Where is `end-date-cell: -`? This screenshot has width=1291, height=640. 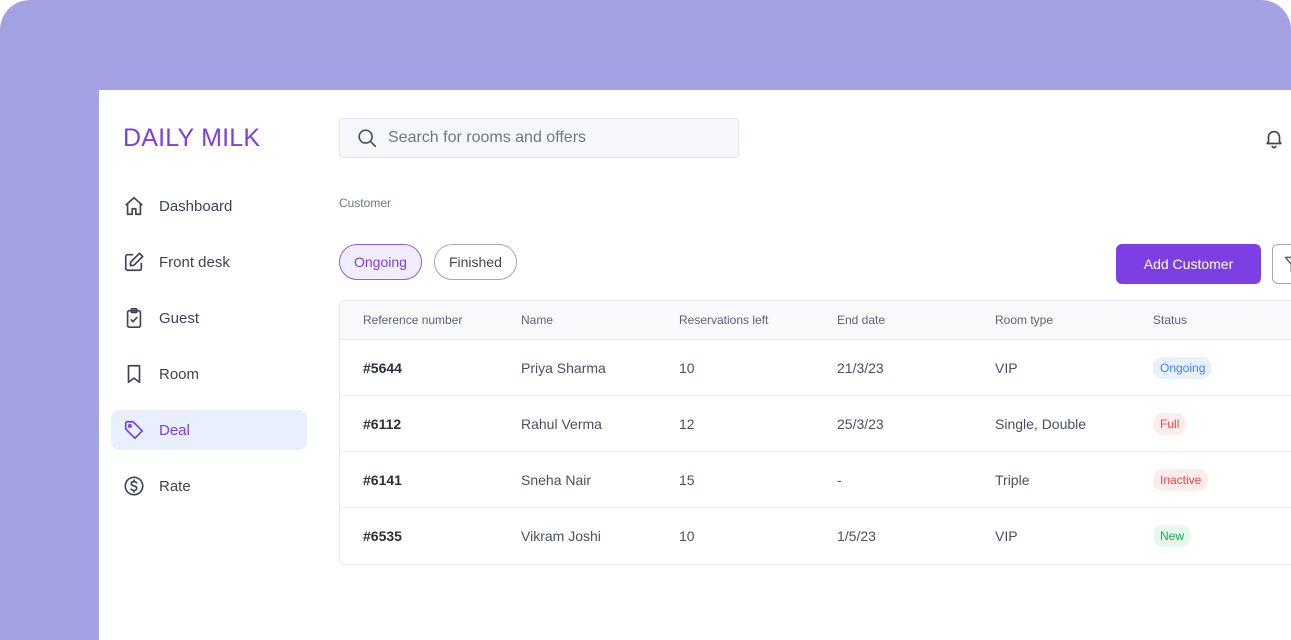 end-date-cell: - is located at coordinates (839, 479).